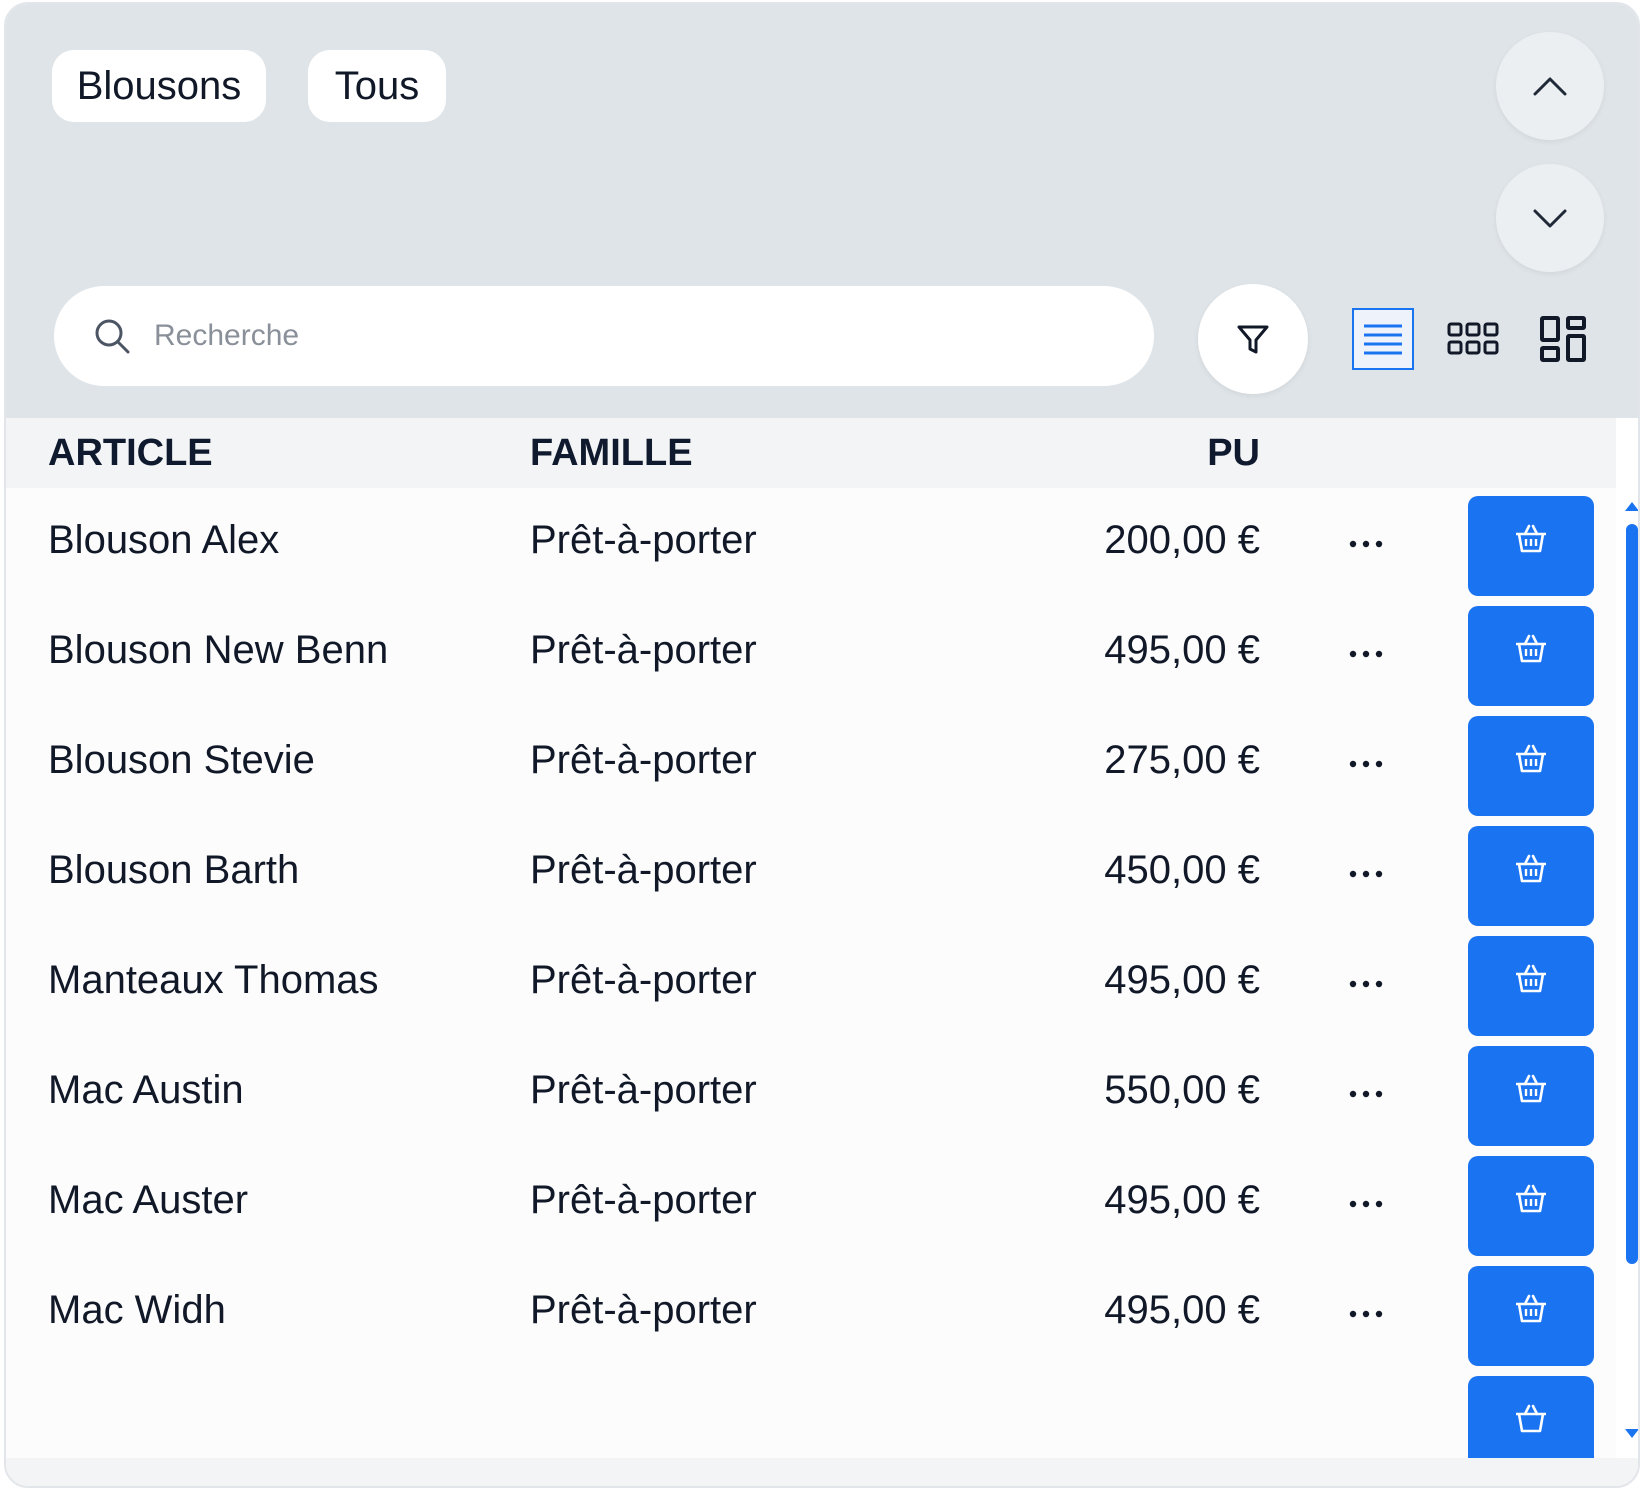  What do you see at coordinates (811, 546) in the screenshot?
I see `table-row: Blouson Alex Prêt-à-porter 200,00 €` at bounding box center [811, 546].